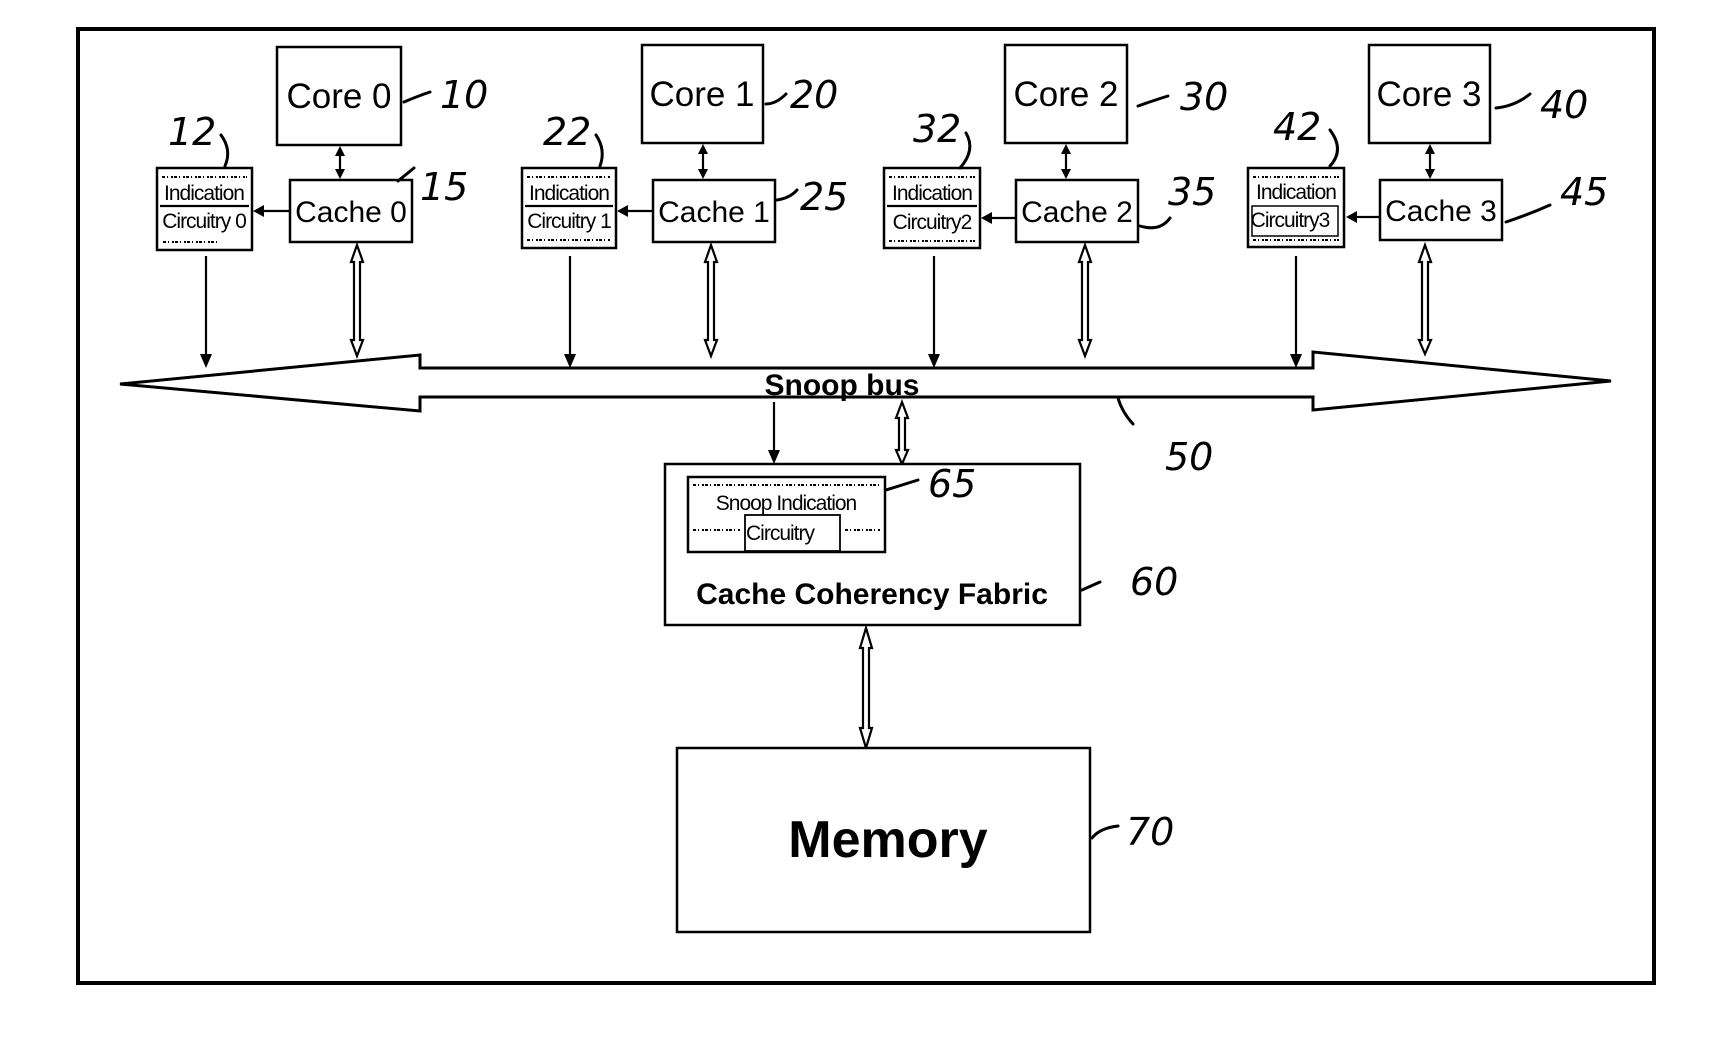  What do you see at coordinates (1290, 220) in the screenshot?
I see `indication-3-line2: Circuitry3` at bounding box center [1290, 220].